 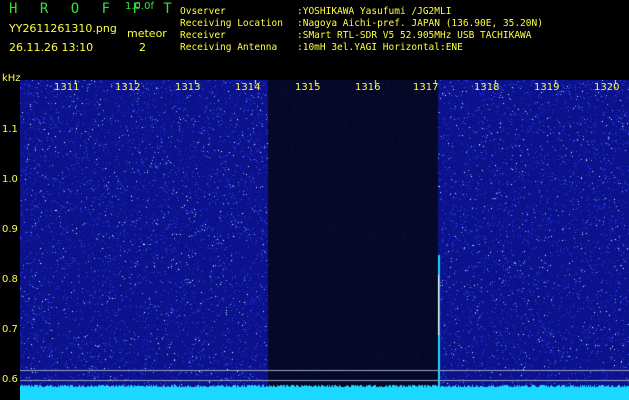 What do you see at coordinates (368, 87) in the screenshot?
I see `x-tick-label: 1316` at bounding box center [368, 87].